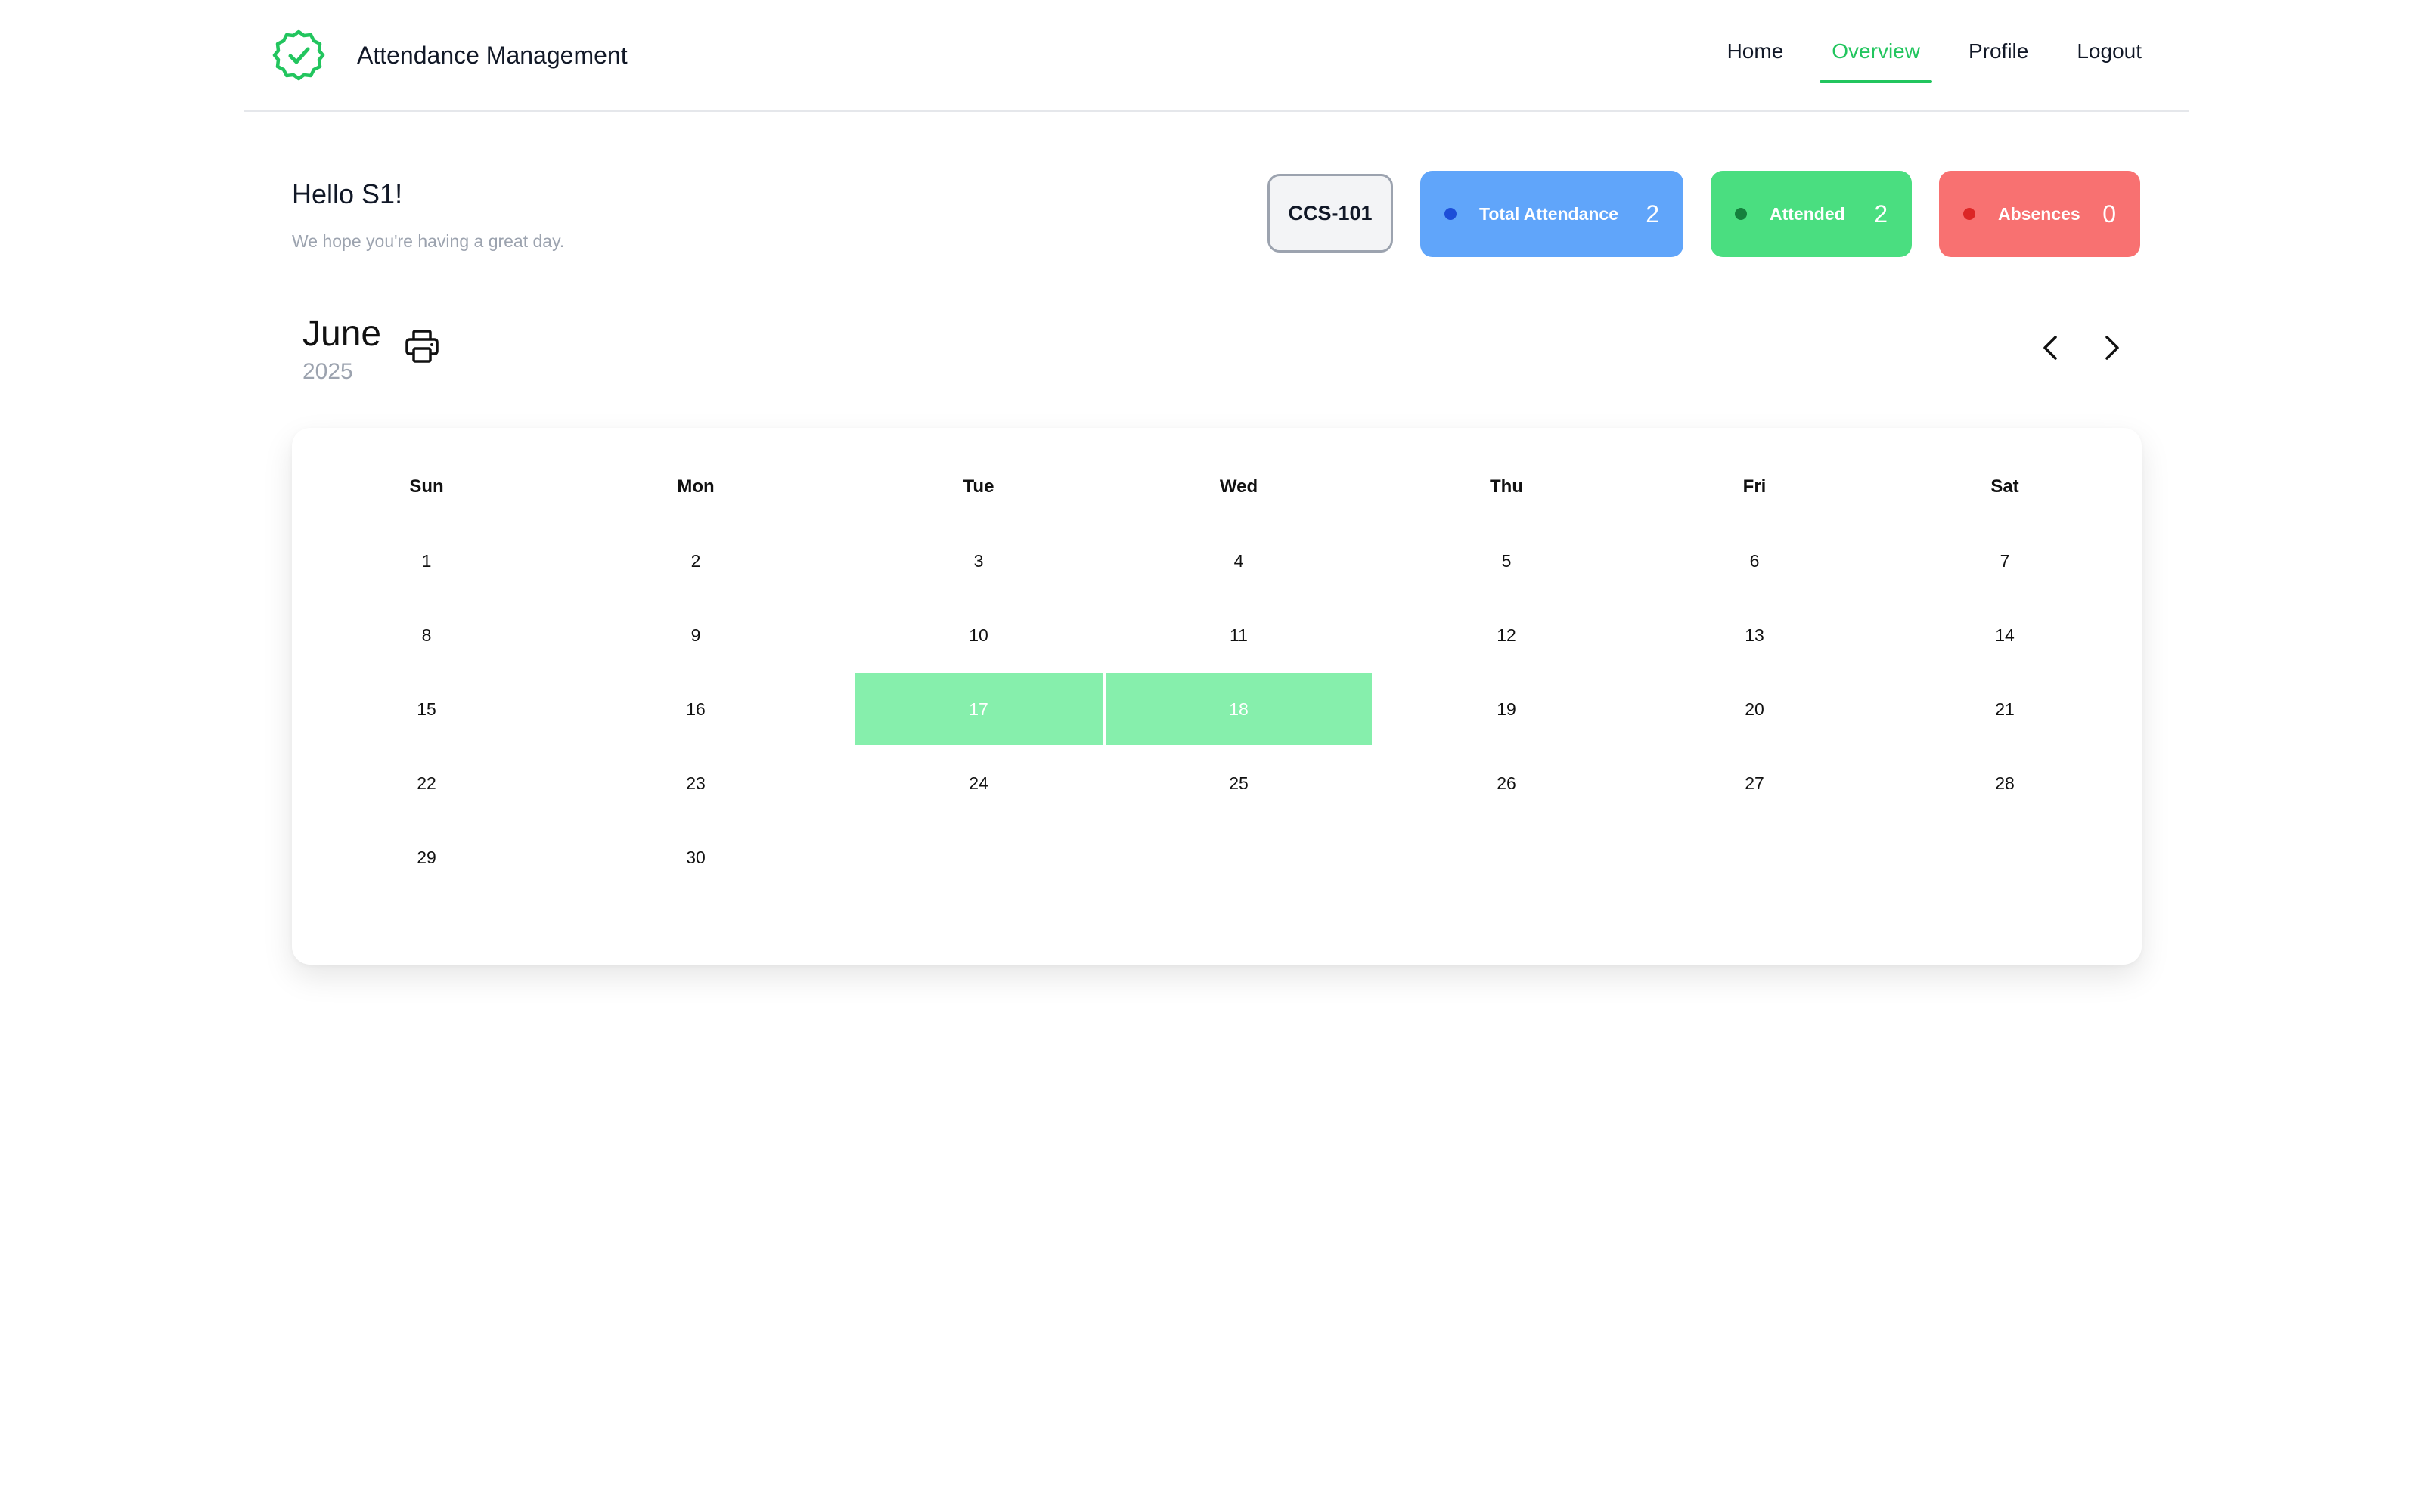 The width and height of the screenshot is (2420, 1512). Describe the element at coordinates (342, 334) in the screenshot. I see `month-name: June` at that location.